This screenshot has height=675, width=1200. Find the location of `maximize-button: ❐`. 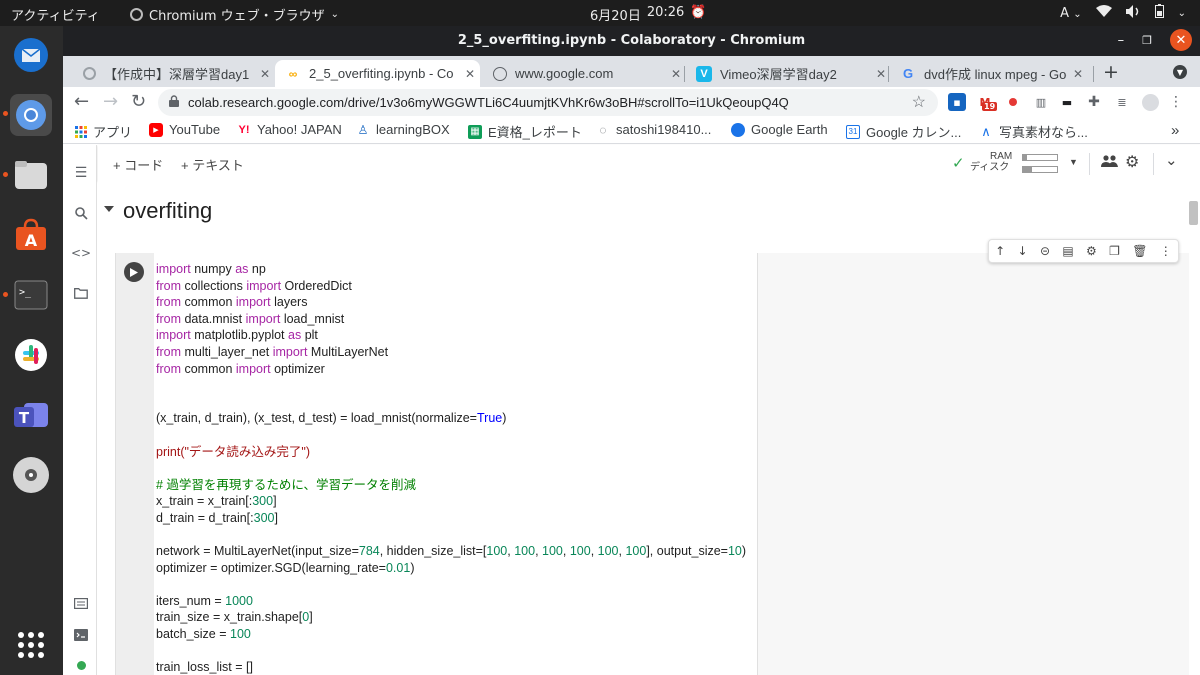

maximize-button: ❐ is located at coordinates (1147, 40).